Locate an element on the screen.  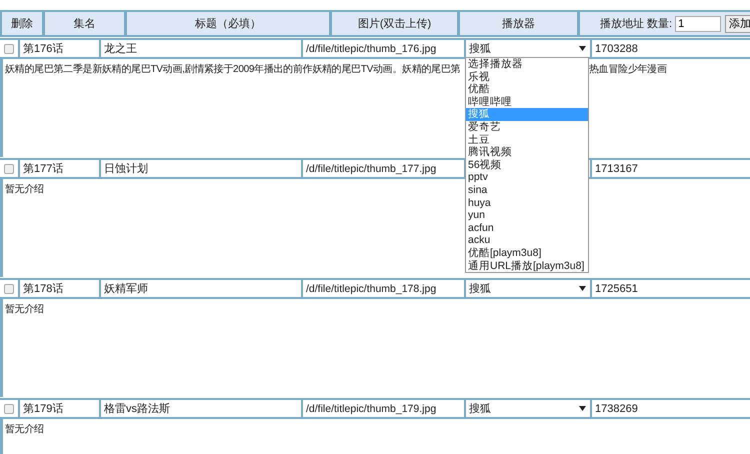
episode-field: 第177话 is located at coordinates (59, 168).